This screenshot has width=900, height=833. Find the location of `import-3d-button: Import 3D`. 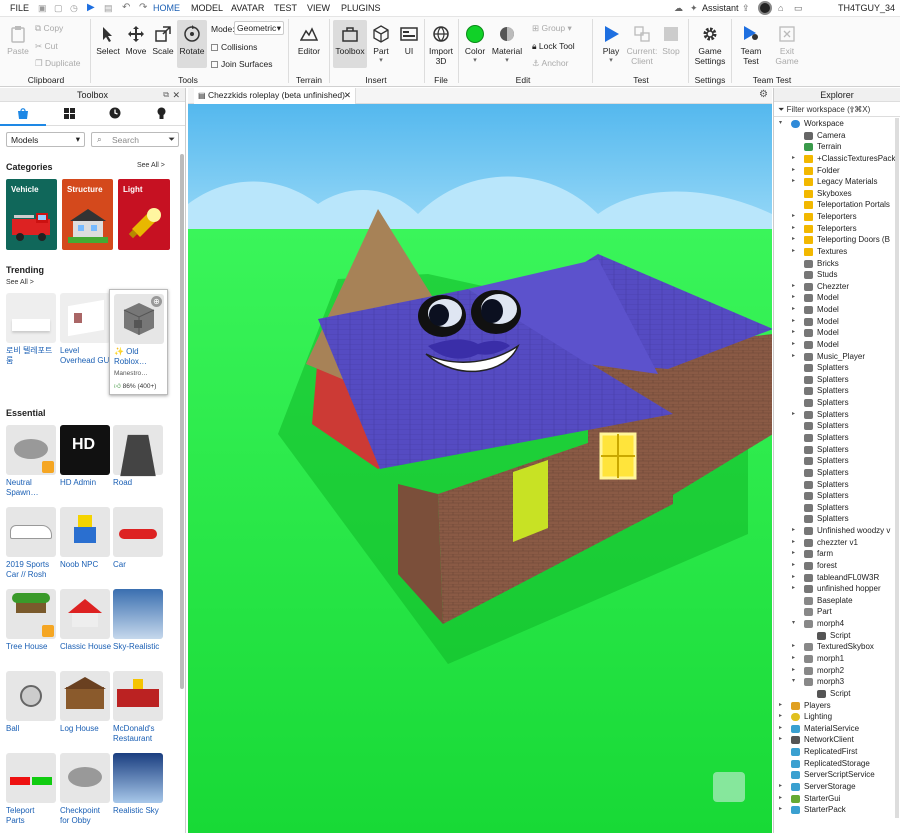

import-3d-button: Import 3D is located at coordinates (441, 45).